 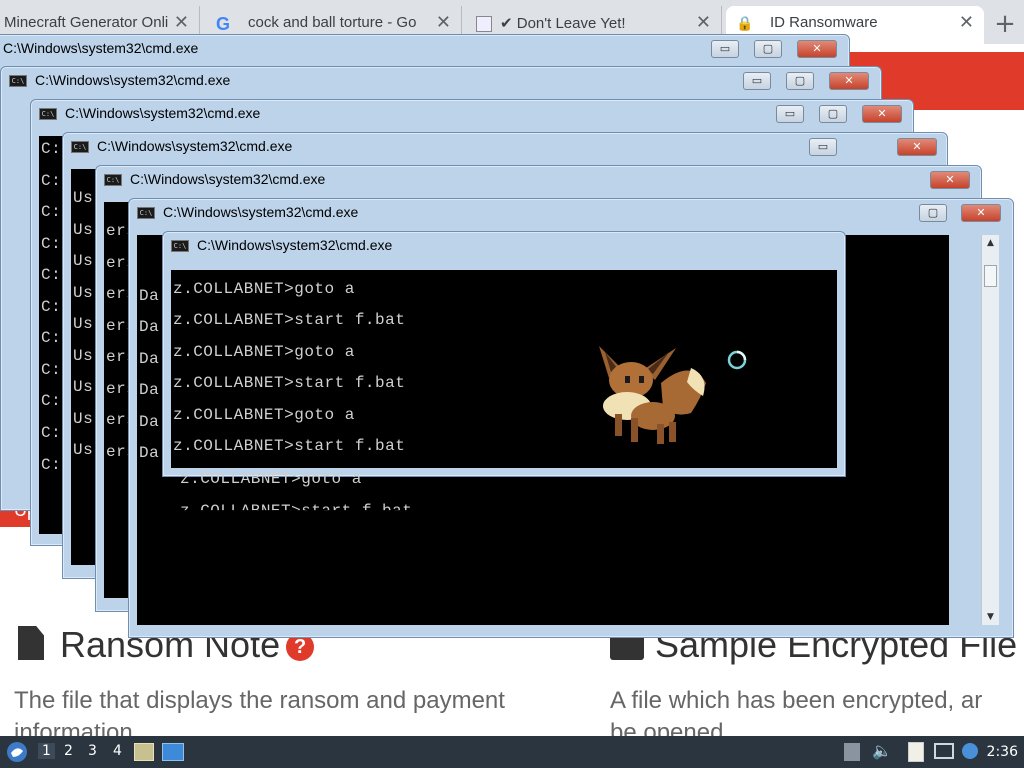 What do you see at coordinates (1002, 752) in the screenshot?
I see `clock: 2:36` at bounding box center [1002, 752].